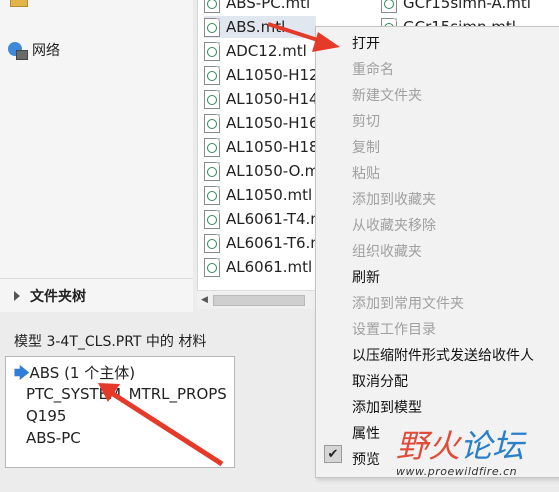 Image resolution: width=559 pixels, height=492 pixels. Describe the element at coordinates (271, 171) in the screenshot. I see `file-name: AL1050-O.m` at that location.